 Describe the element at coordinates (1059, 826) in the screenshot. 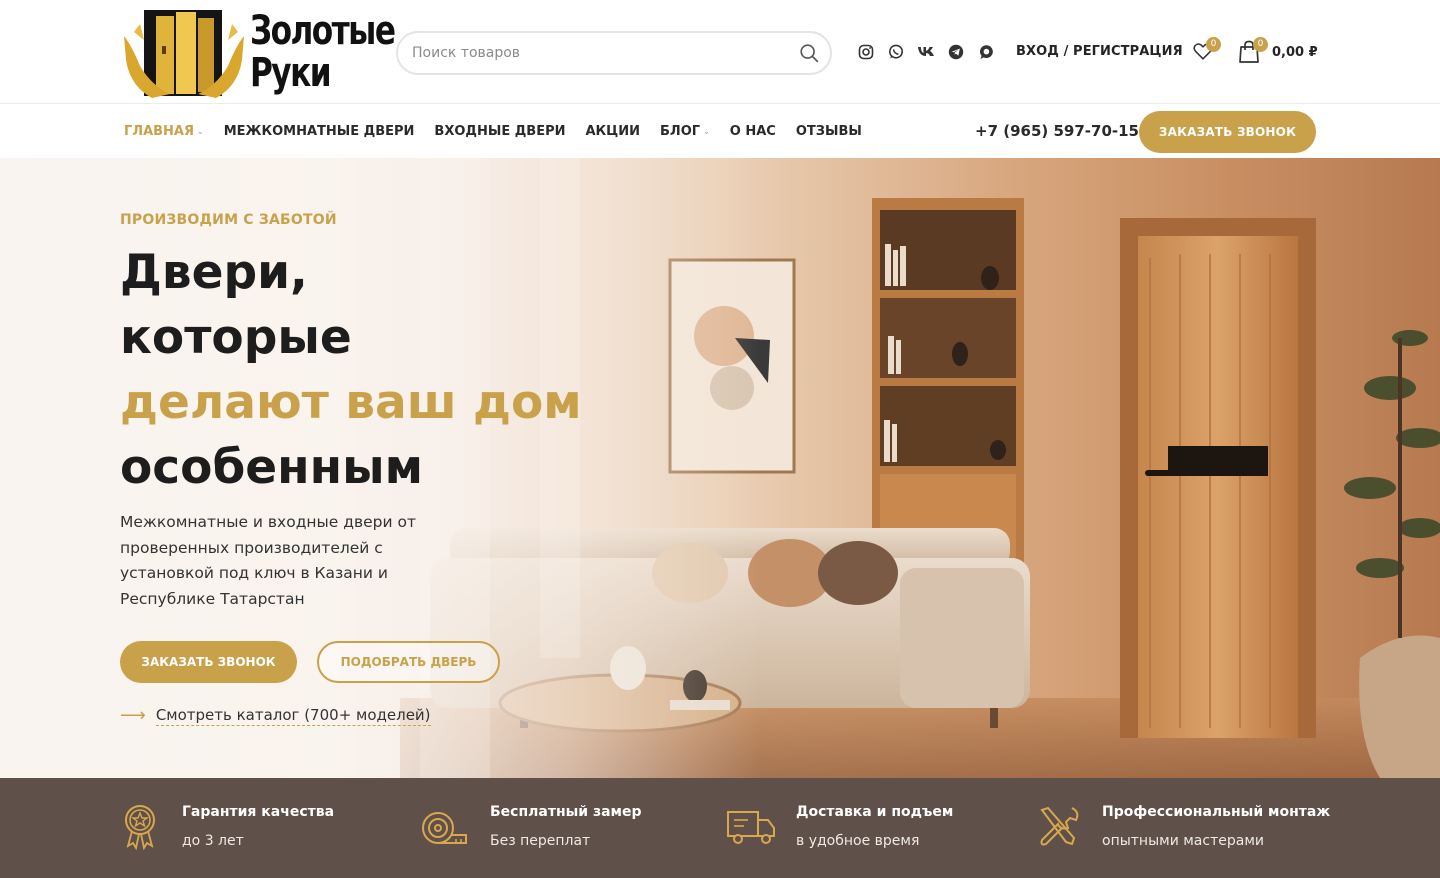

I see `tools-icon` at that location.